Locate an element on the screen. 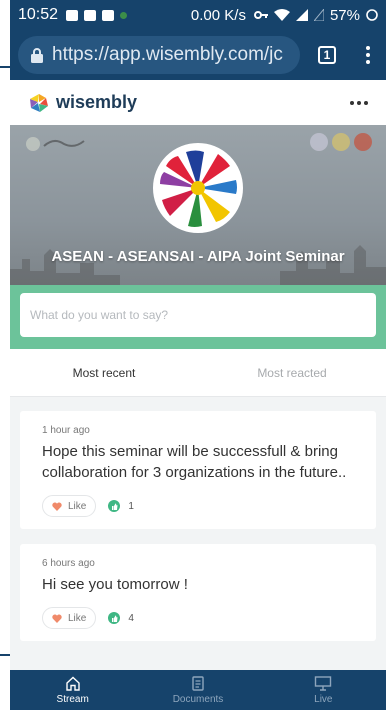 Image resolution: width=386 pixels, height=710 pixels. browser-toolbar: https://app.wisembly.com/jc 1 is located at coordinates (198, 55).